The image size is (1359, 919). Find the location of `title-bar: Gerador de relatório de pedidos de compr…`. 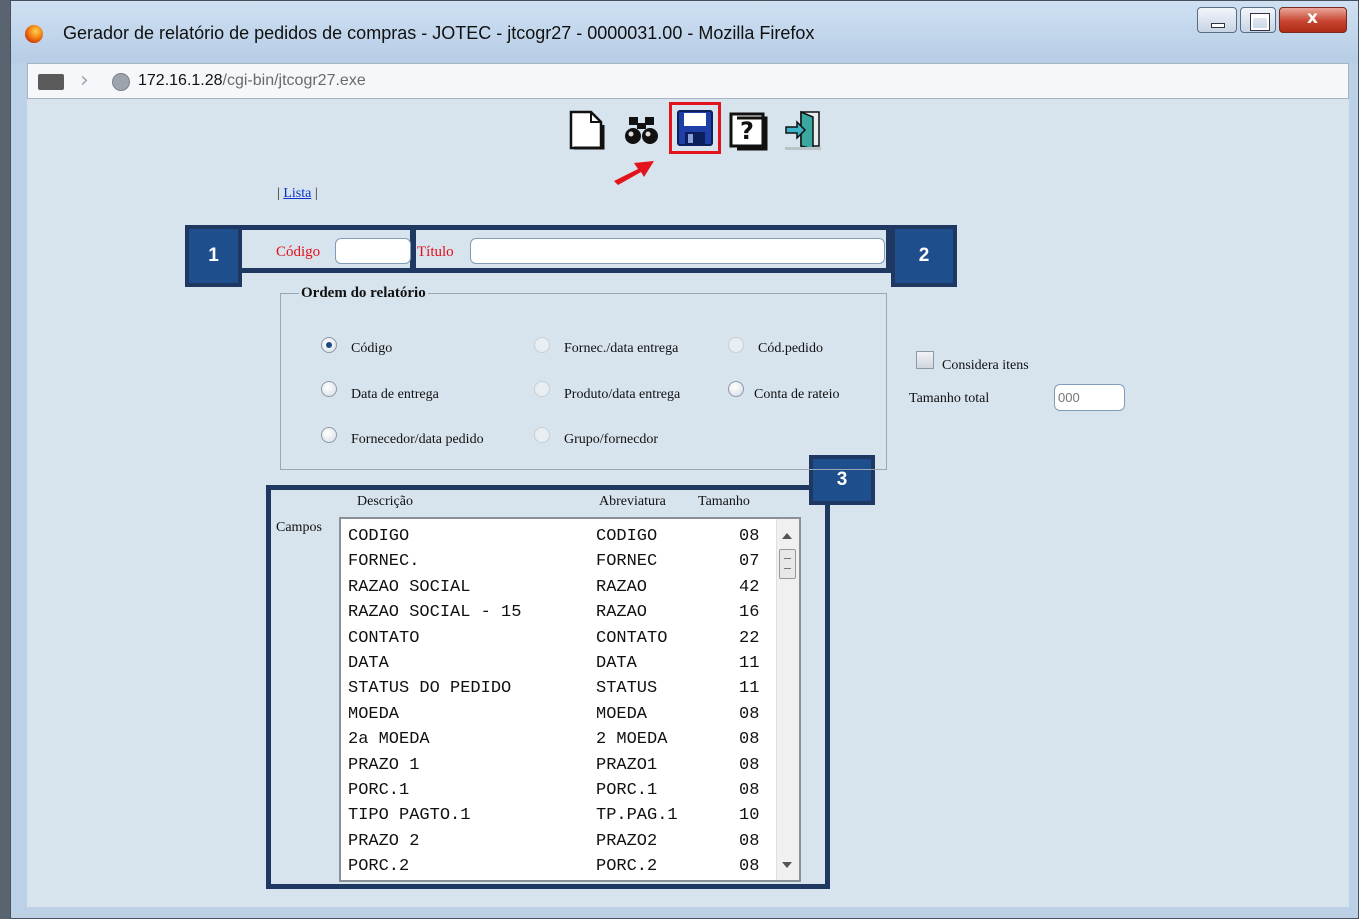

title-bar: Gerador de relatório de pedidos de compr… is located at coordinates (684, 32).